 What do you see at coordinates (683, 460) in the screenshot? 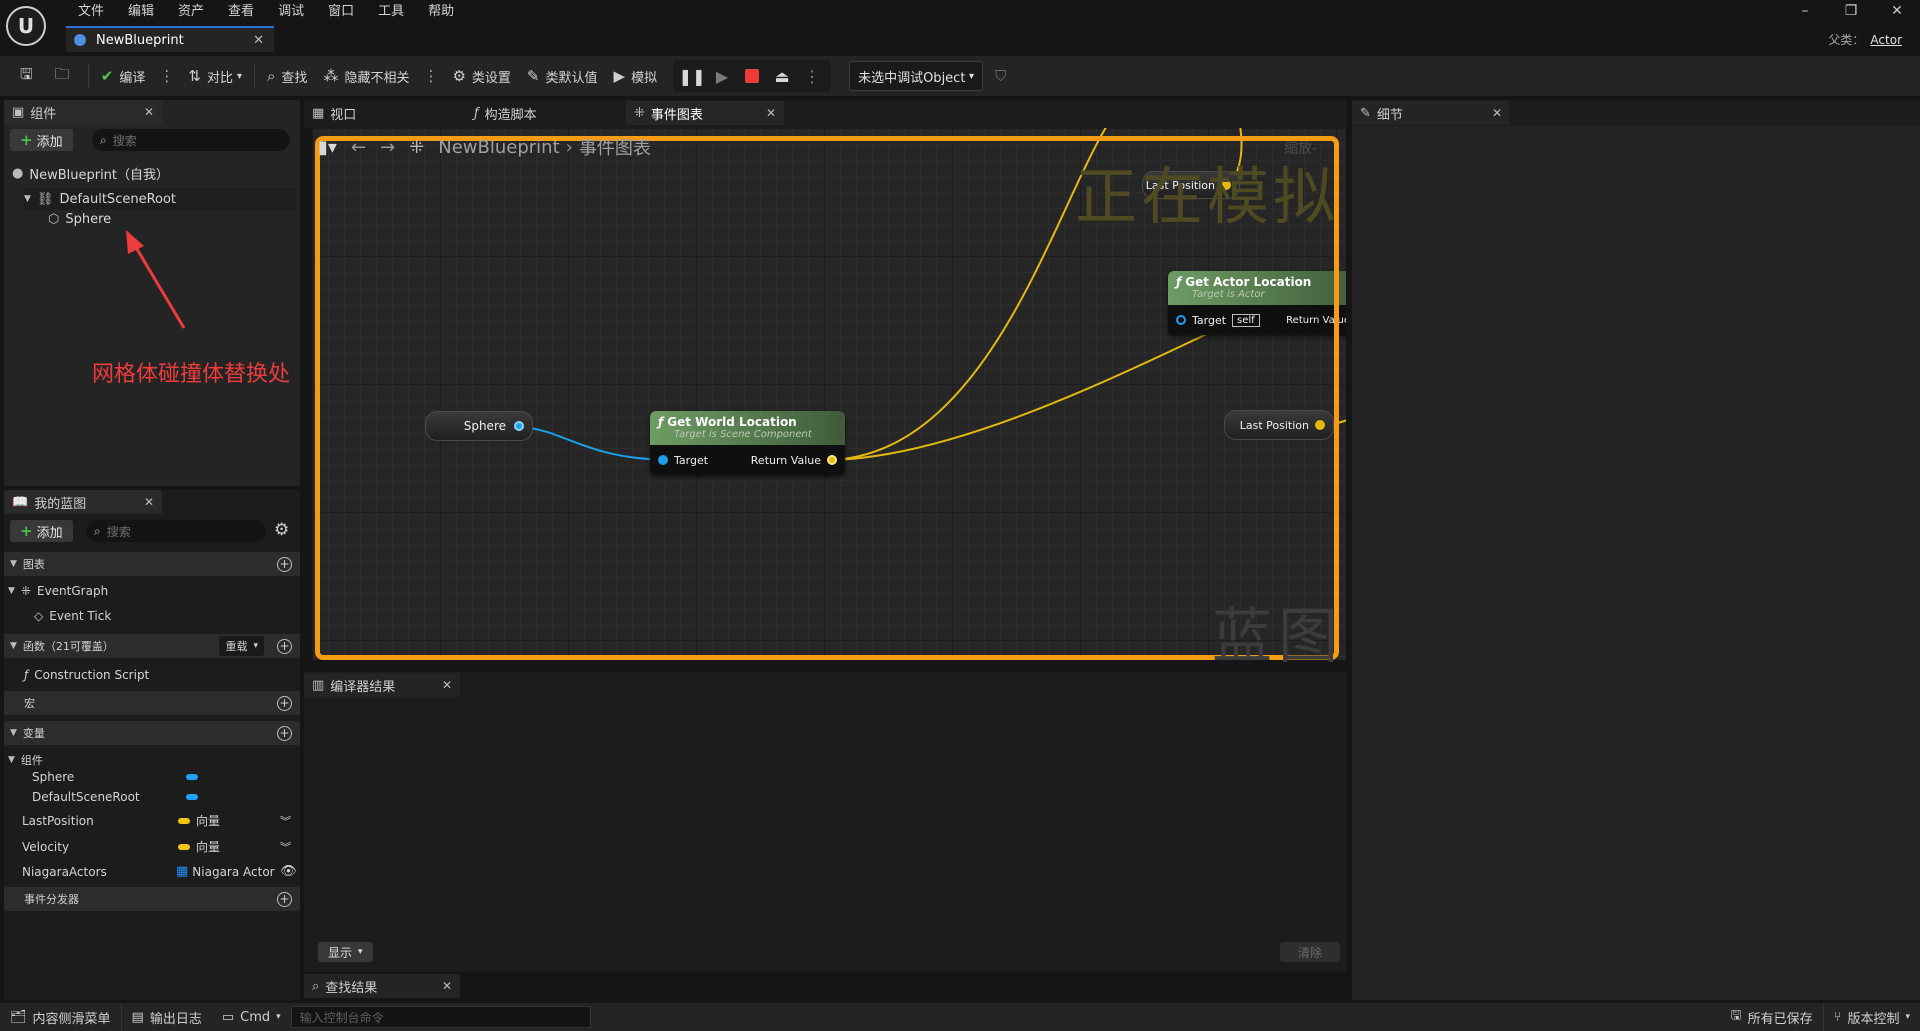
I see `target-pin: Target` at bounding box center [683, 460].